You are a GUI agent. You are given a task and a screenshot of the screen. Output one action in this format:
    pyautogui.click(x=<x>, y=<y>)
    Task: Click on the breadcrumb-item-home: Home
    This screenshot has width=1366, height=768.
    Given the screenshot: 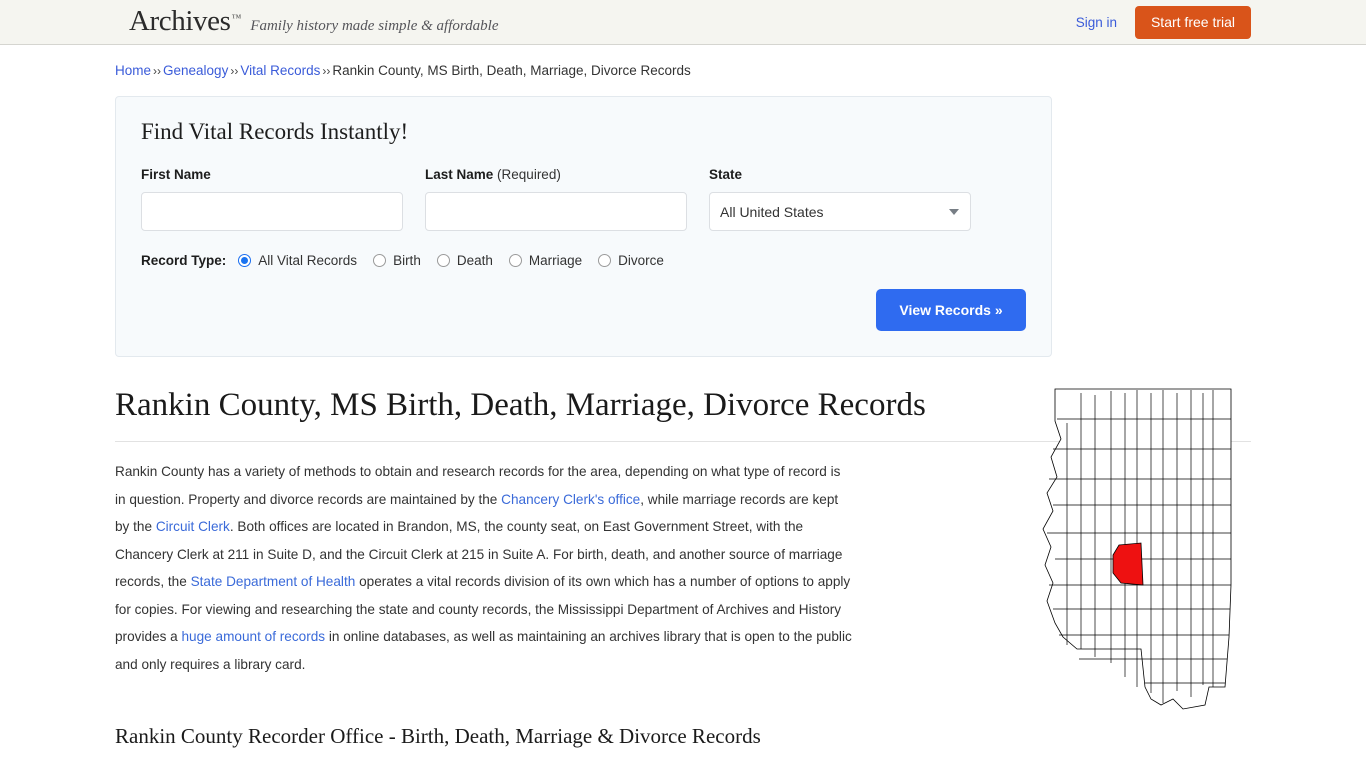 What is the action you would take?
    pyautogui.click(x=133, y=70)
    